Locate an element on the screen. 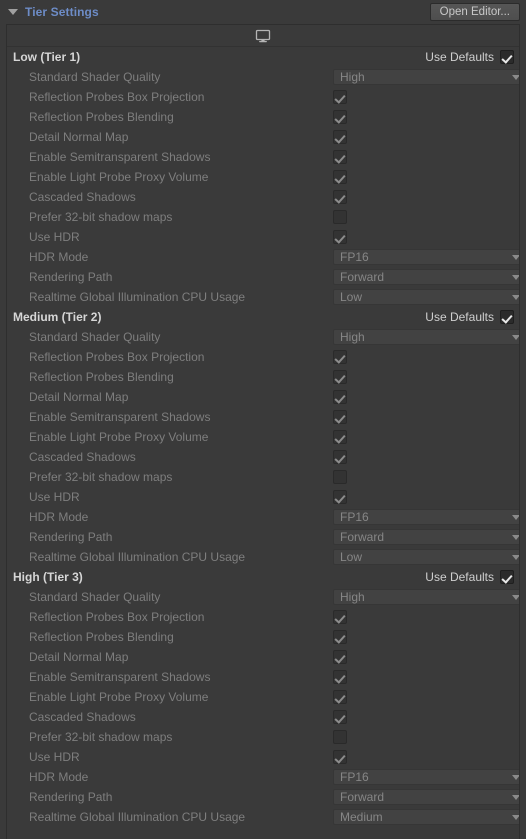  tier-header-high-tier-3: High (Tier 3) Use Defaults is located at coordinates (263, 577).